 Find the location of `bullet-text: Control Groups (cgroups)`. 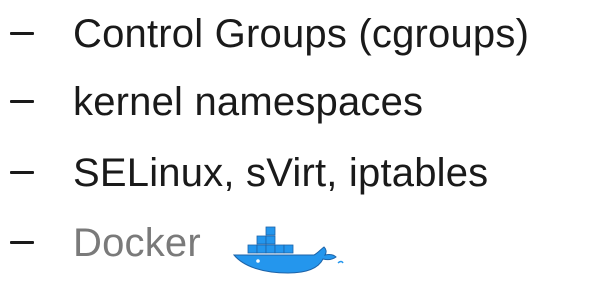

bullet-text: Control Groups (cgroups) is located at coordinates (301, 34).